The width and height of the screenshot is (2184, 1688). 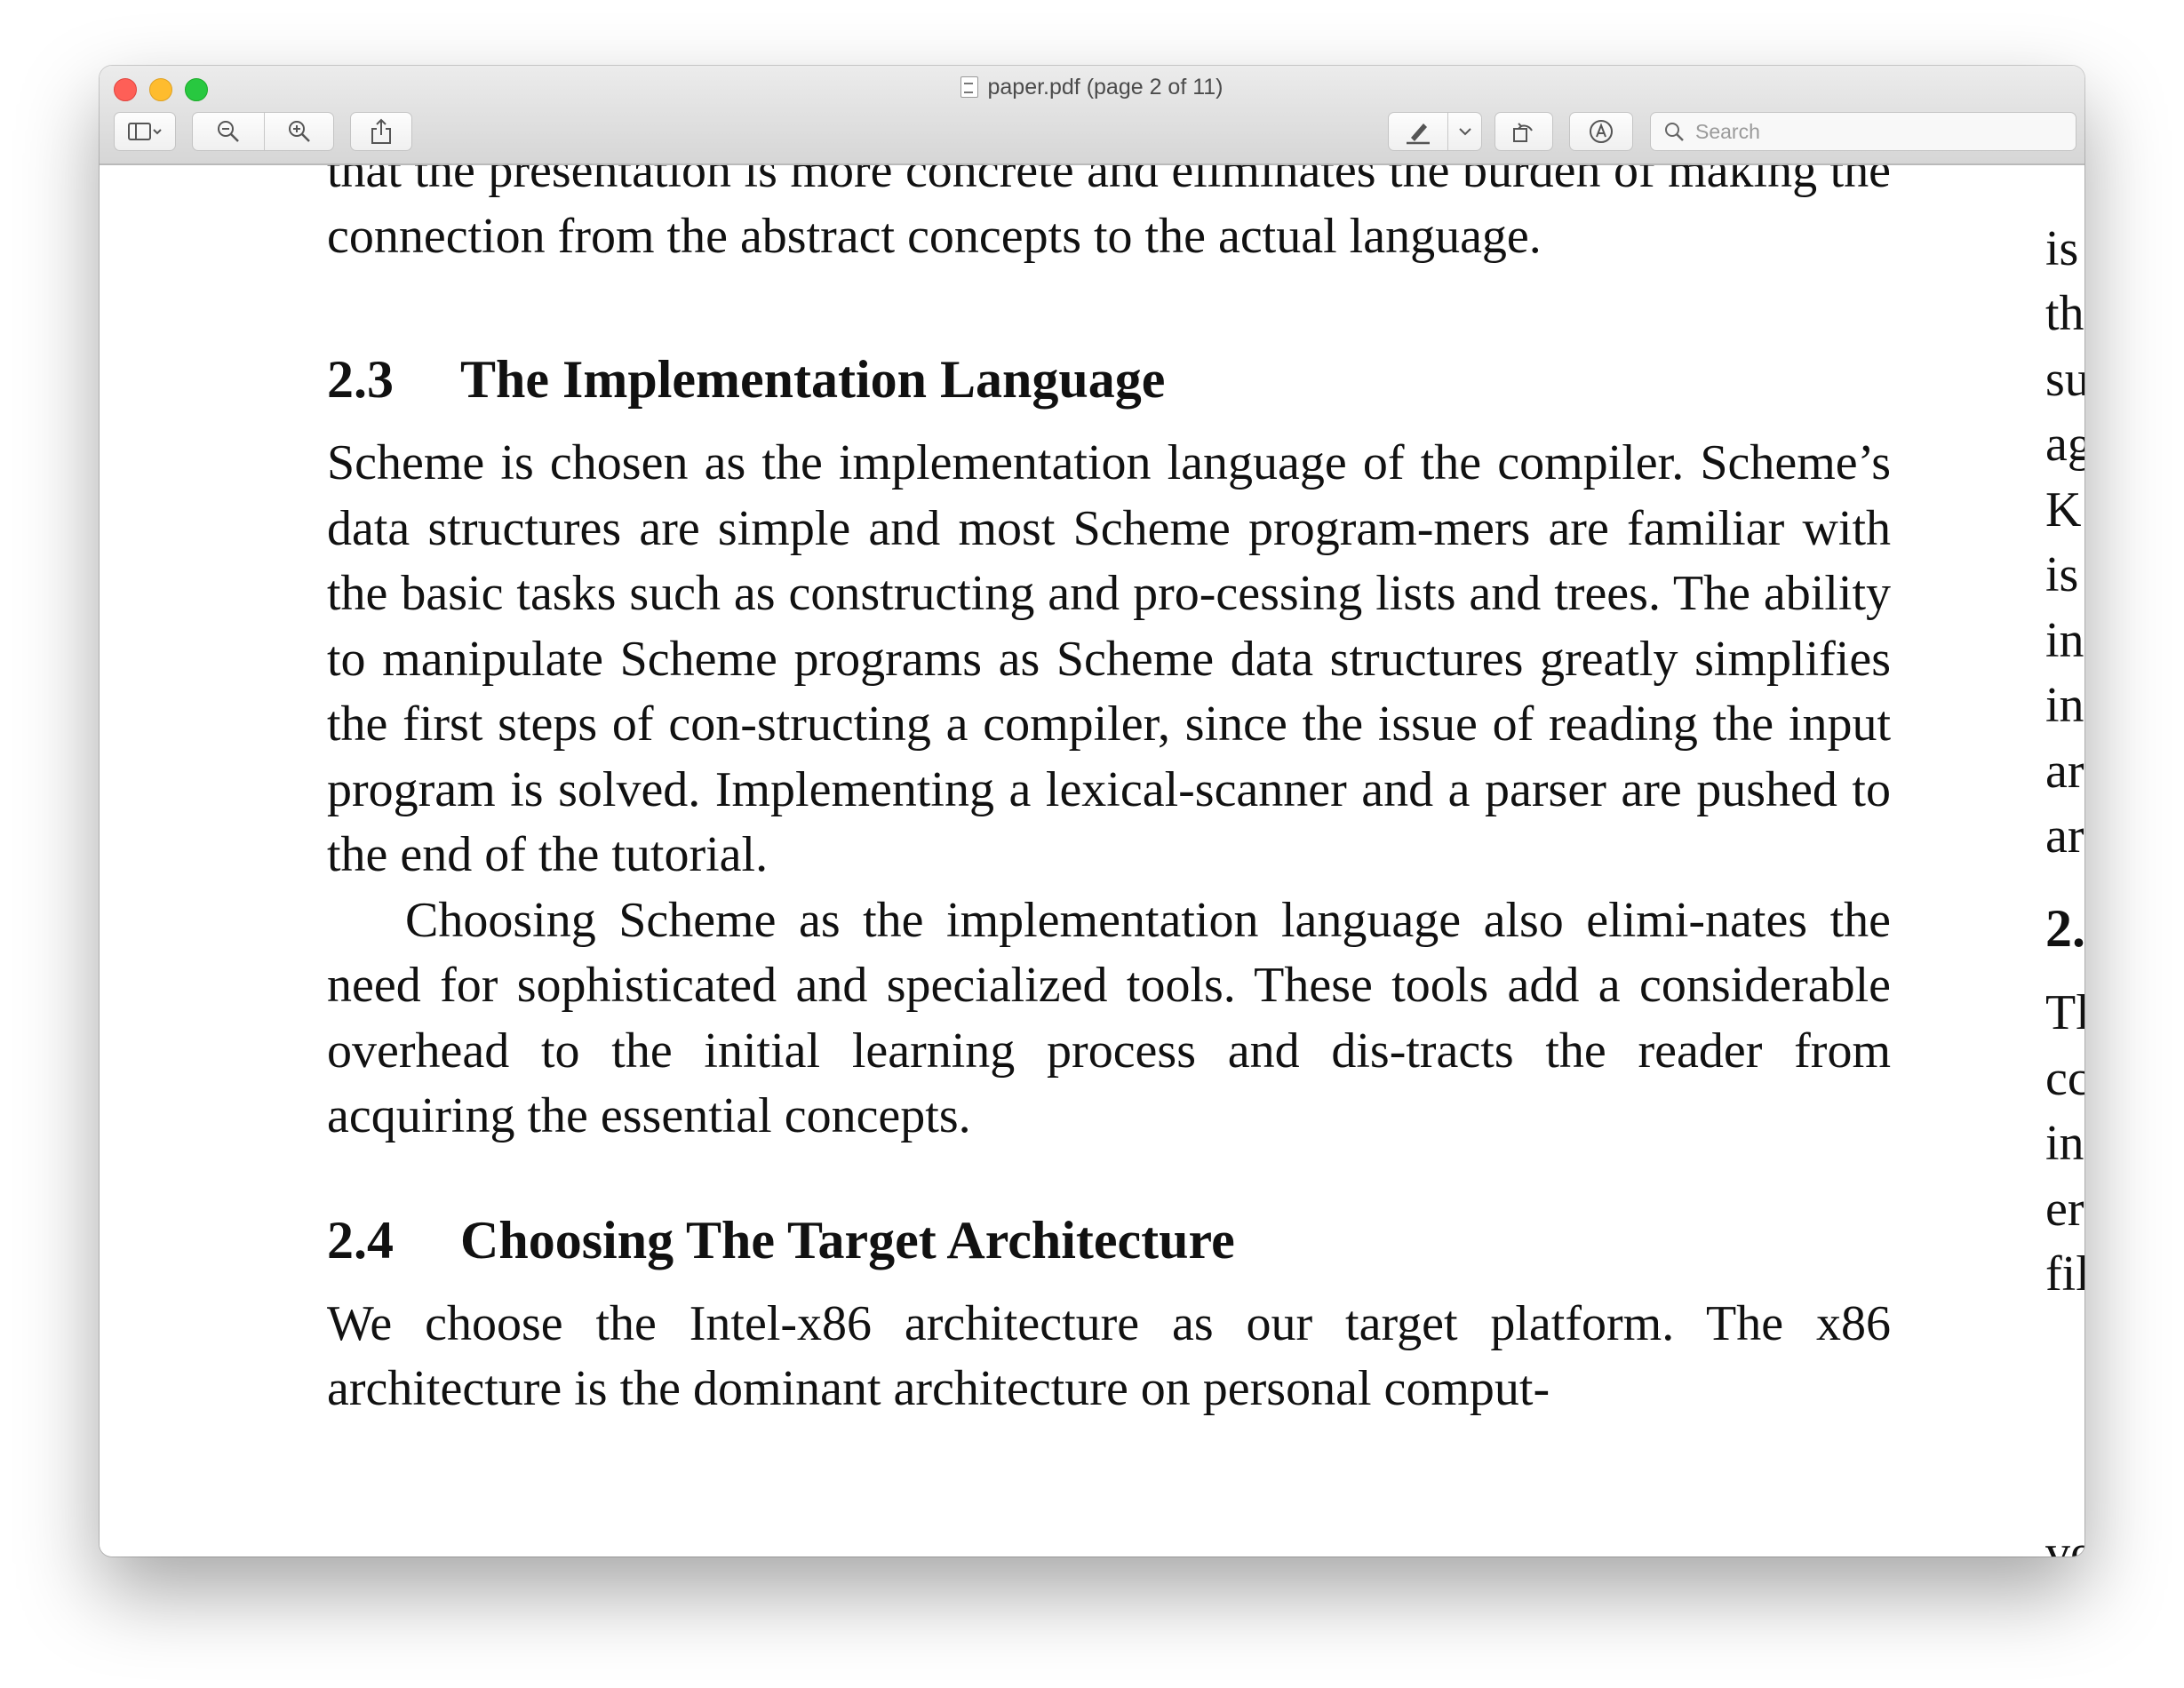 I want to click on fragment: Tl, so click(x=2064, y=1012).